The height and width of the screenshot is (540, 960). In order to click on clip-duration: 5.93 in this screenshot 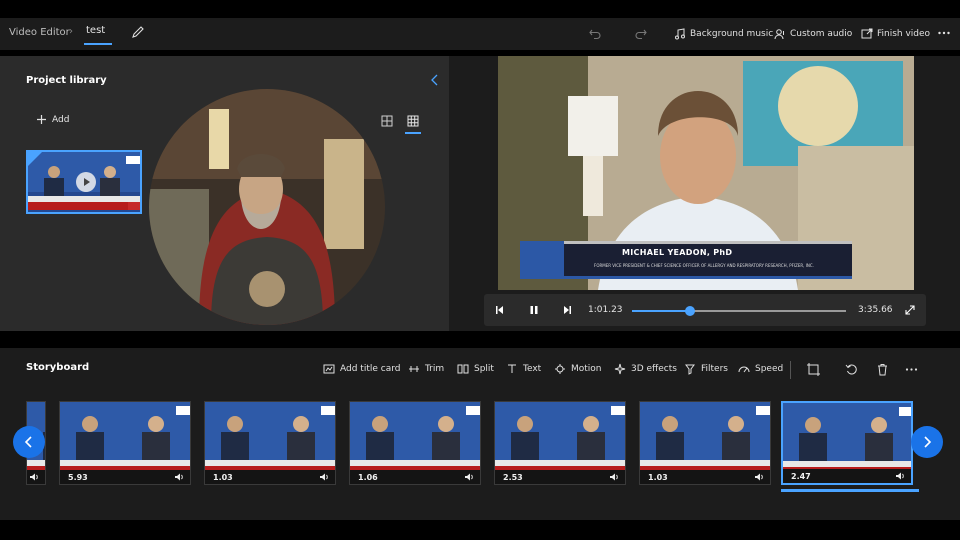, I will do `click(78, 477)`.